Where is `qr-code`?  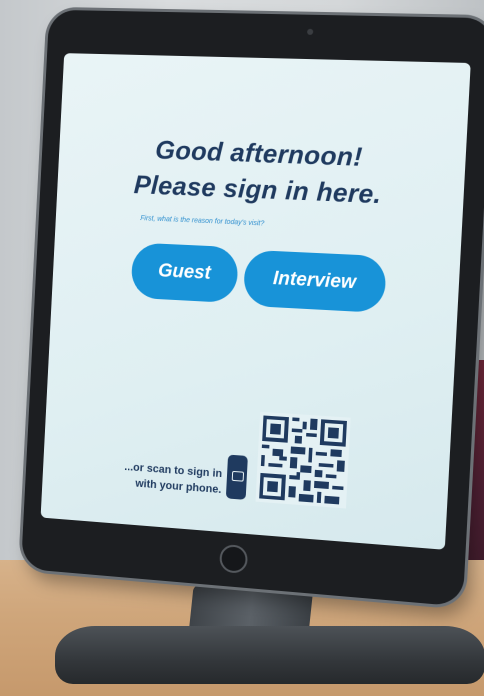 qr-code is located at coordinates (303, 460).